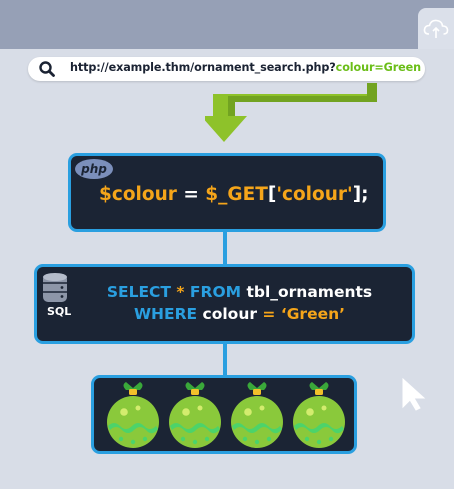 The image size is (454, 489). I want to click on php-badge: php, so click(94, 169).